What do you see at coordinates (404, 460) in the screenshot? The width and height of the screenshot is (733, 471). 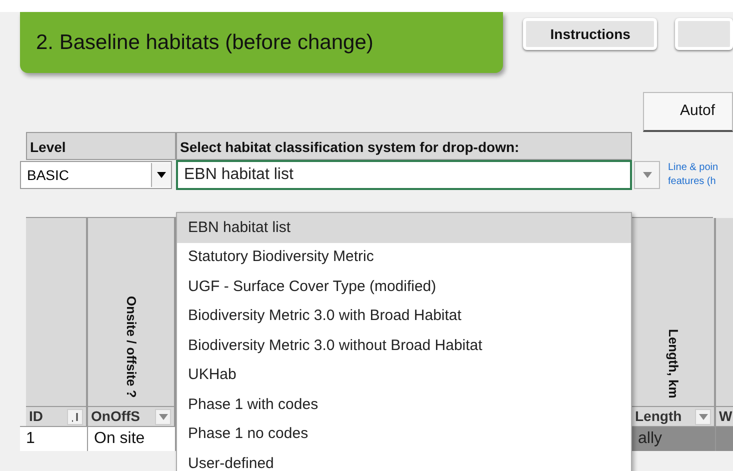 I see `dropdown-option: User-defined` at bounding box center [404, 460].